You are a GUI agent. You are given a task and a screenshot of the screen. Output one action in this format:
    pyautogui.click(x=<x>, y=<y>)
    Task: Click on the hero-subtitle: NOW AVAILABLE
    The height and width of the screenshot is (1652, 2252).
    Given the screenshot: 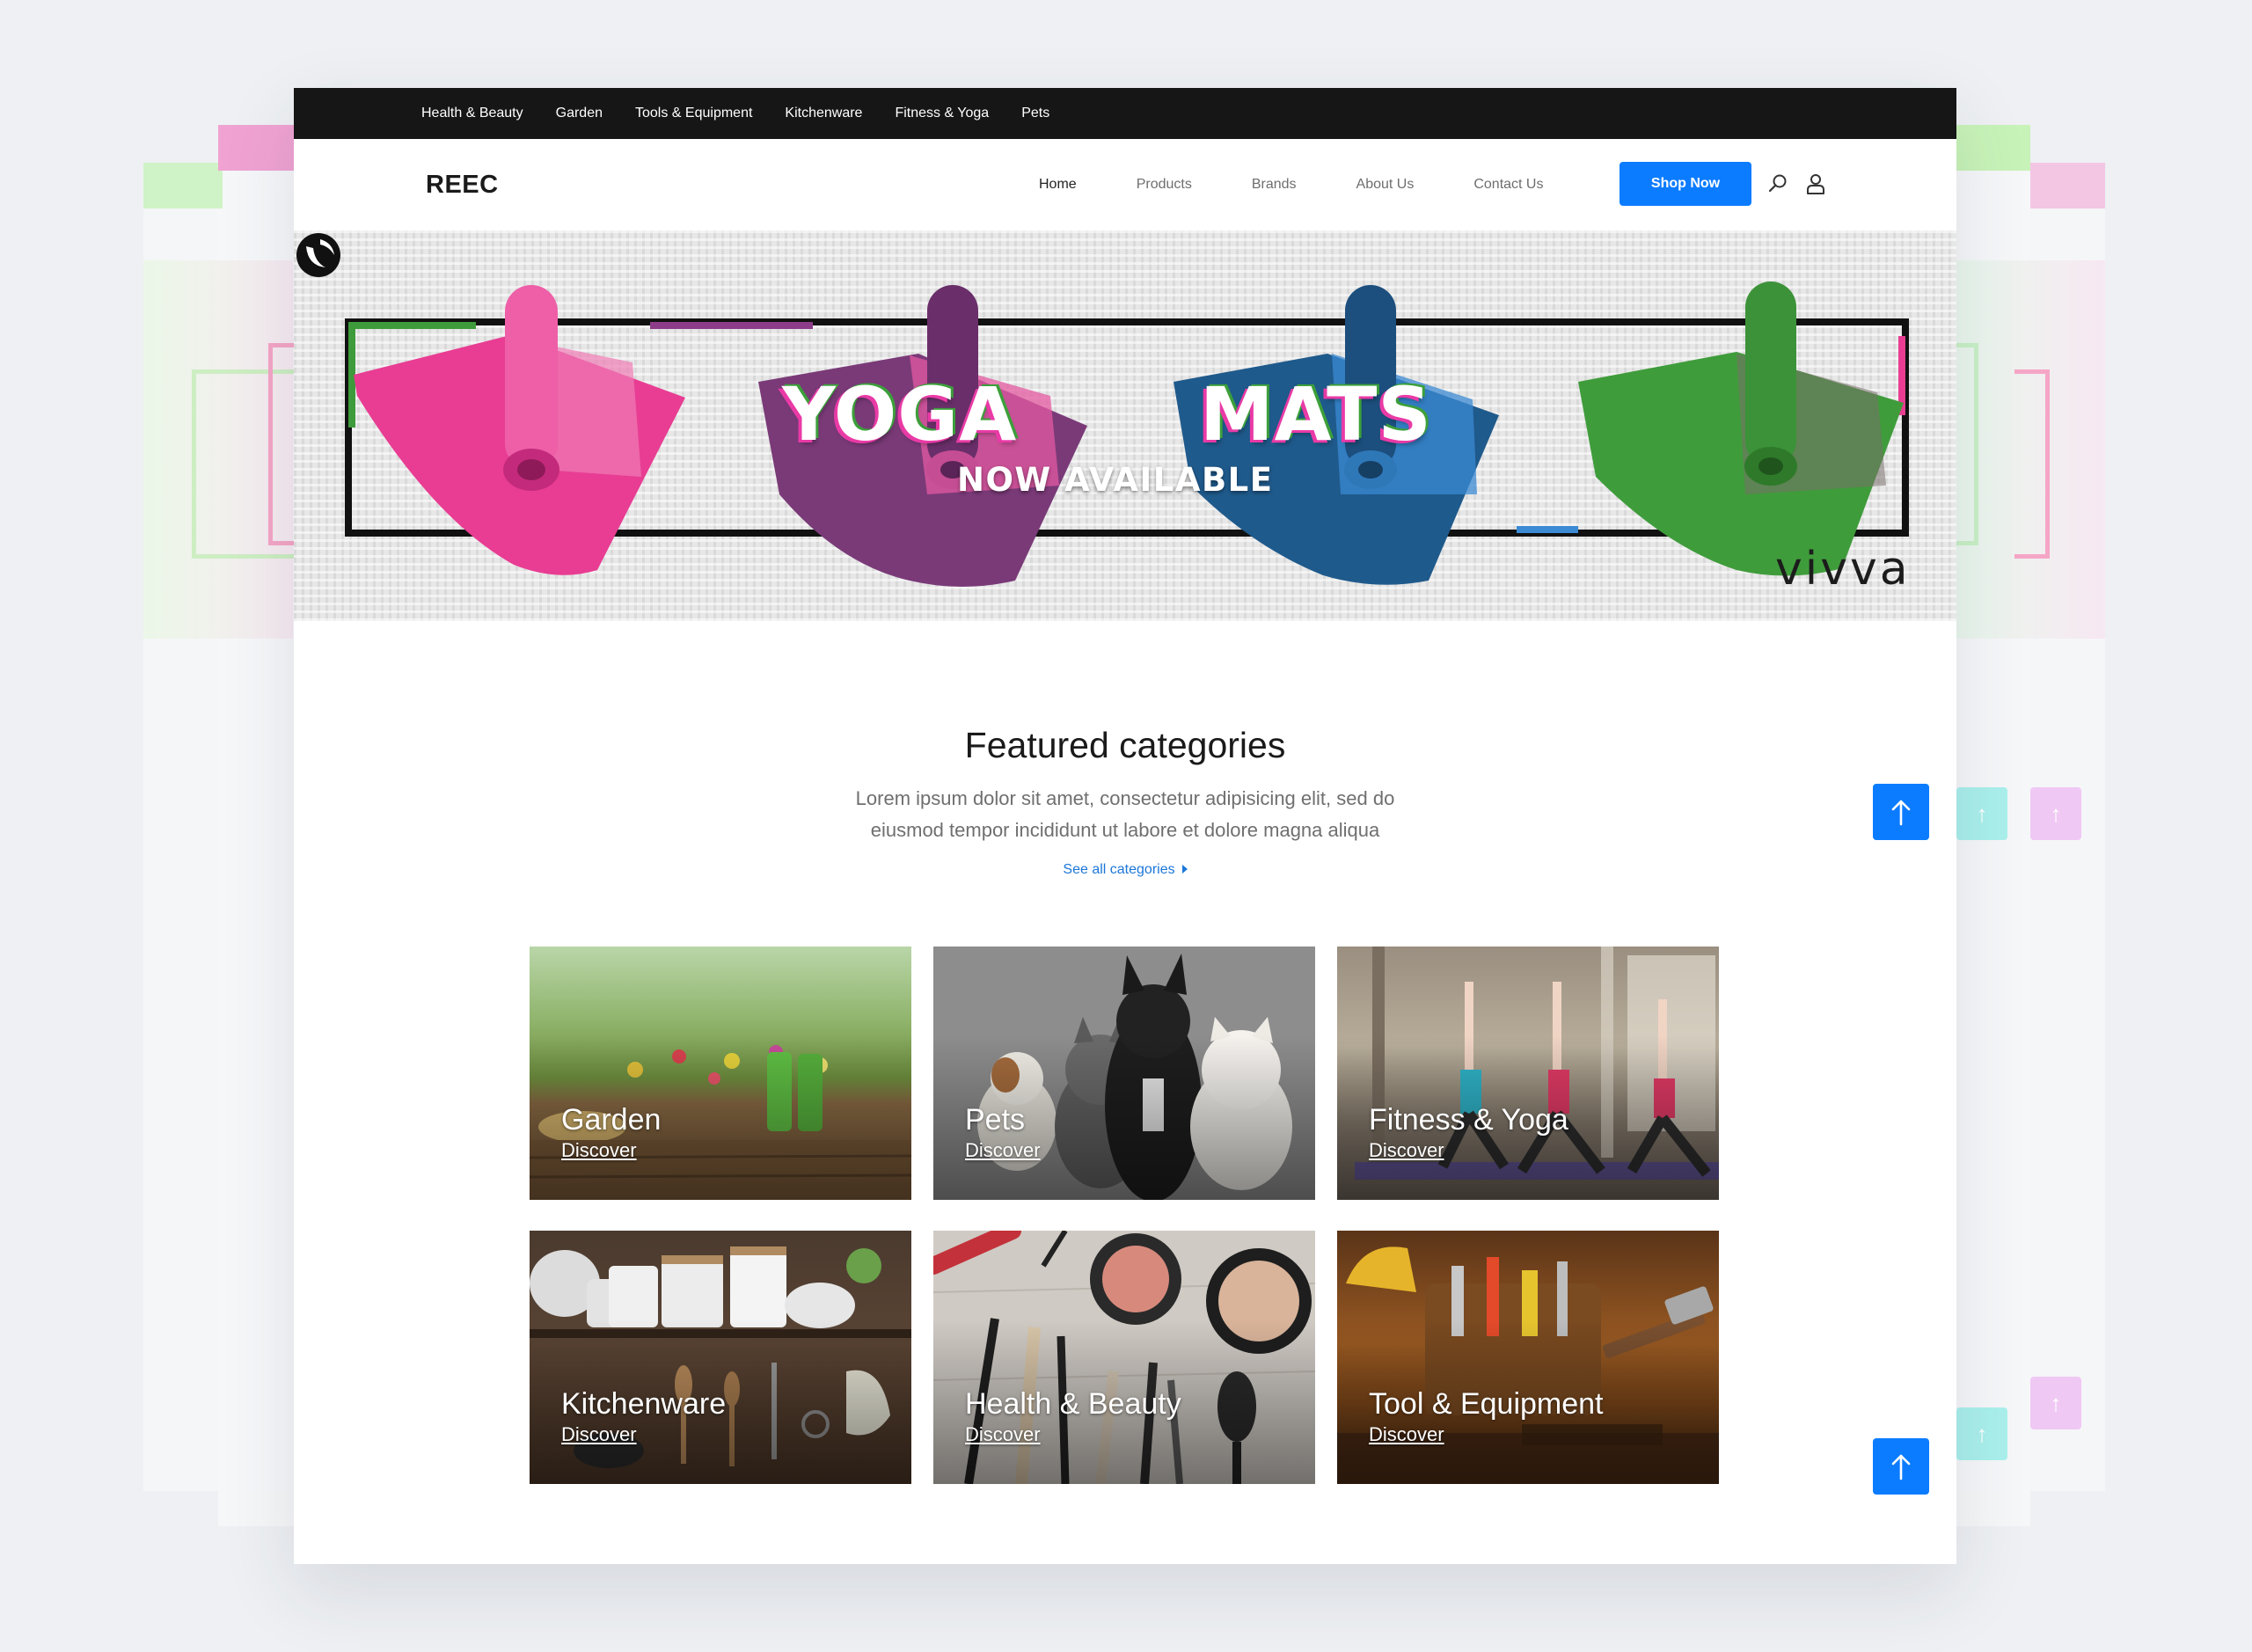 What is the action you would take?
    pyautogui.click(x=1115, y=480)
    